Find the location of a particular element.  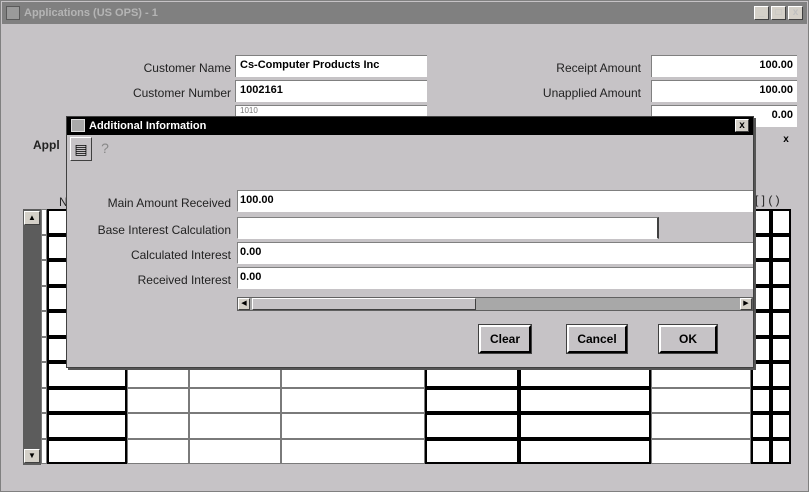

customer-name-label: Customer Name is located at coordinates (187, 68).